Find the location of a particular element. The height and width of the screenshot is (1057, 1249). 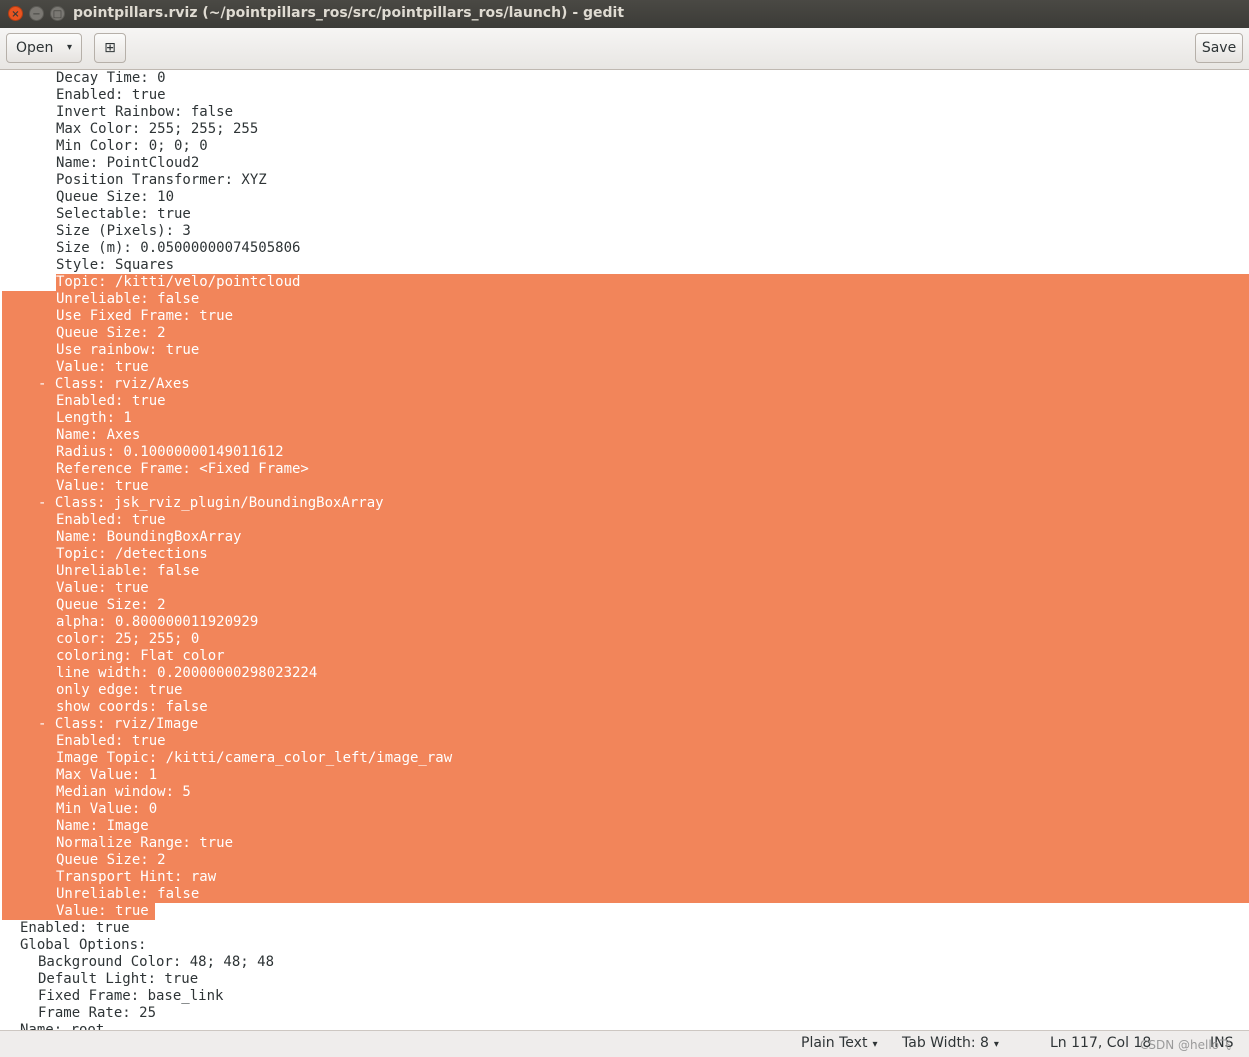

watermark: CSDN @hello飞 is located at coordinates (1185, 1045).